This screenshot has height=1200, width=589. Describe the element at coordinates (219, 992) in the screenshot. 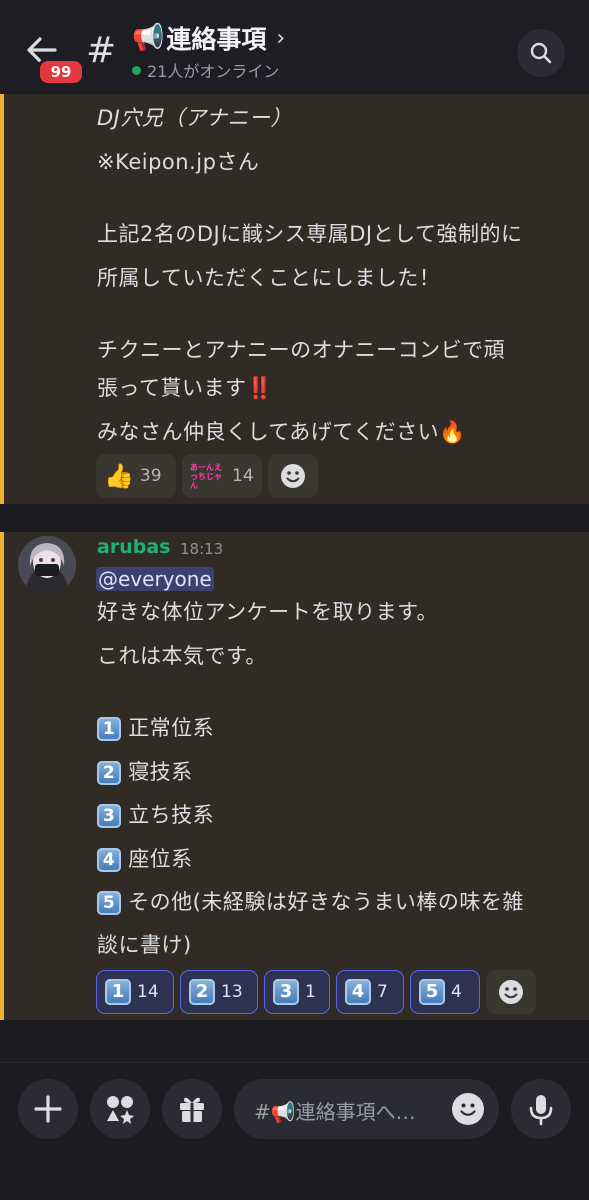

I see `reaction-keycap-2: 2 13` at that location.